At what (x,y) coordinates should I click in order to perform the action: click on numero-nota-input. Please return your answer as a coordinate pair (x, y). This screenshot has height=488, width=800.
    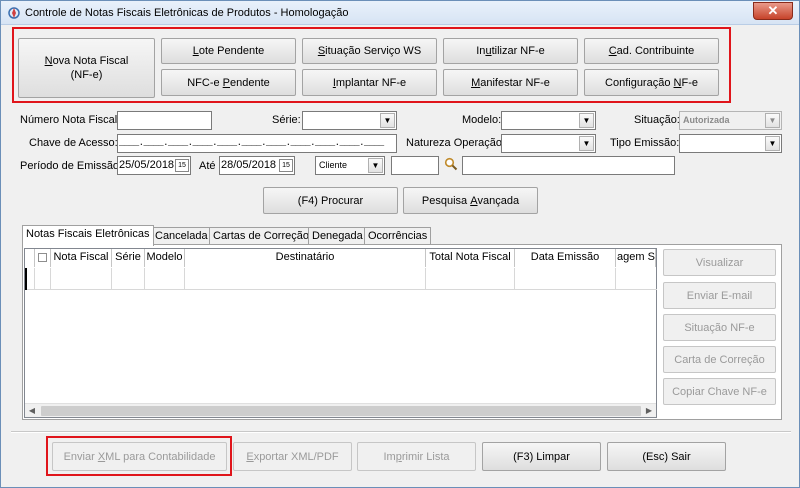
    Looking at the image, I should click on (164, 120).